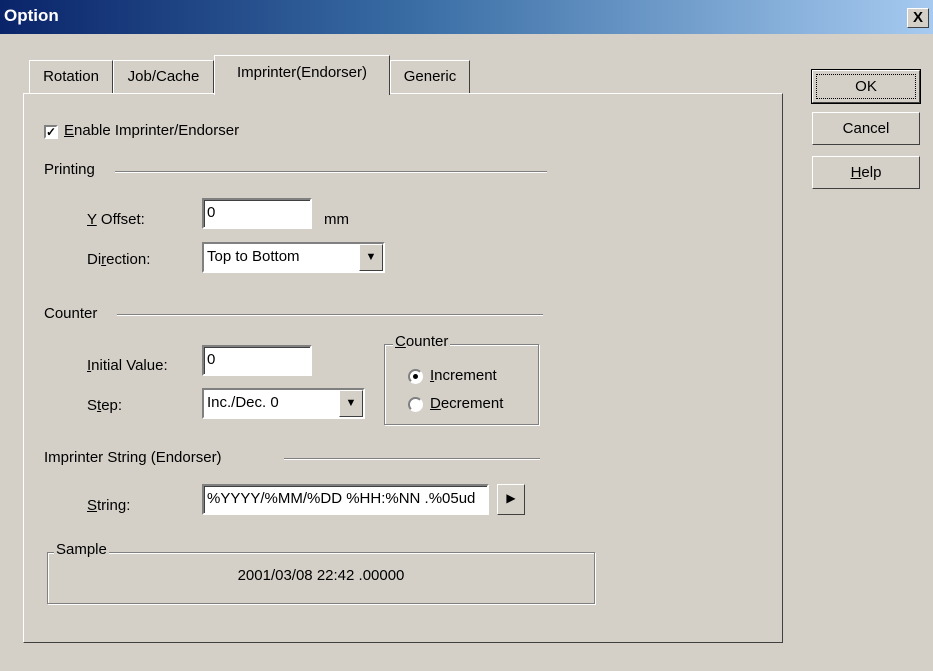  I want to click on direction-dropdown-button: ▼, so click(371, 257).